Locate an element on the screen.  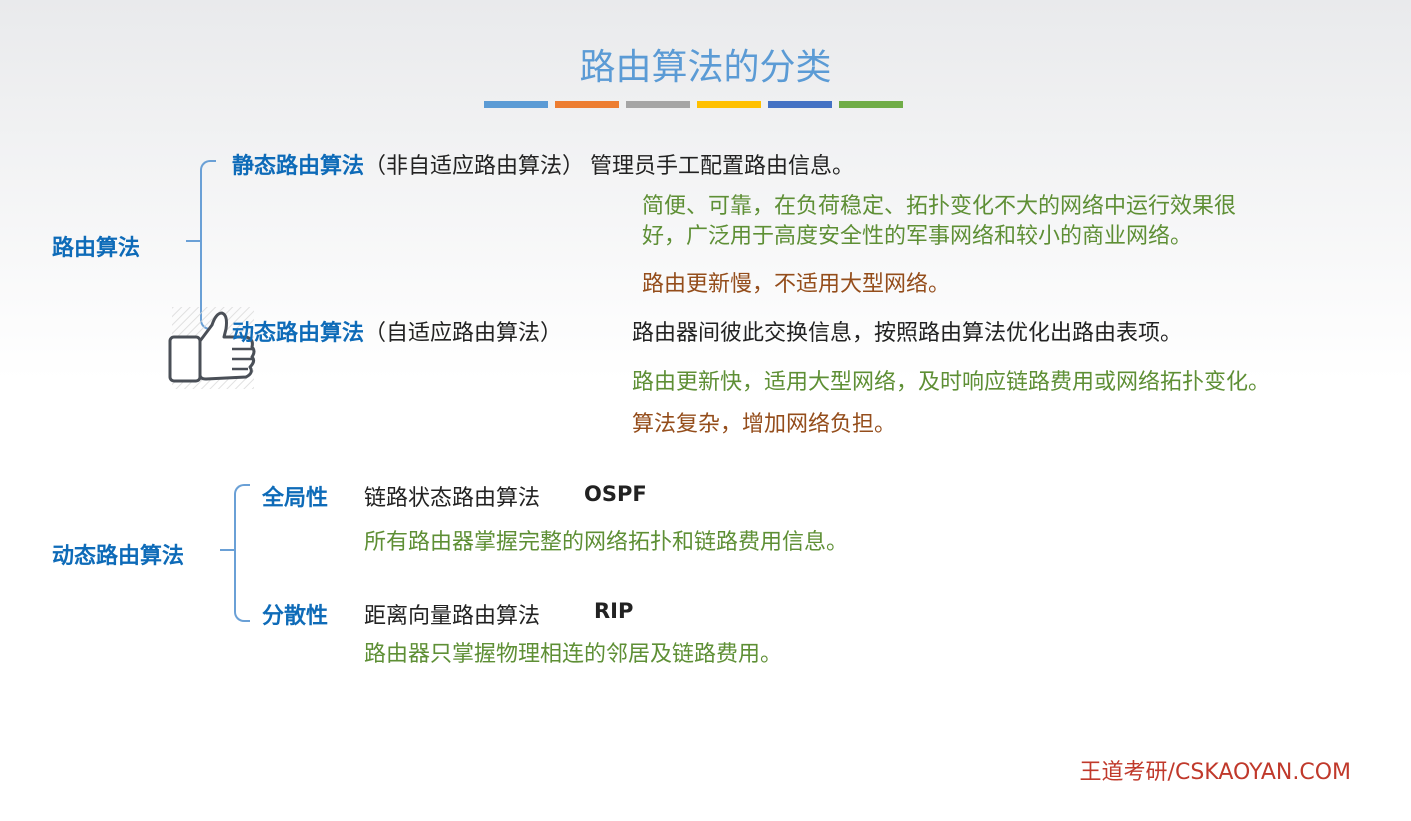
distributed-algo: 距离向量路由算法 is located at coordinates (452, 616).